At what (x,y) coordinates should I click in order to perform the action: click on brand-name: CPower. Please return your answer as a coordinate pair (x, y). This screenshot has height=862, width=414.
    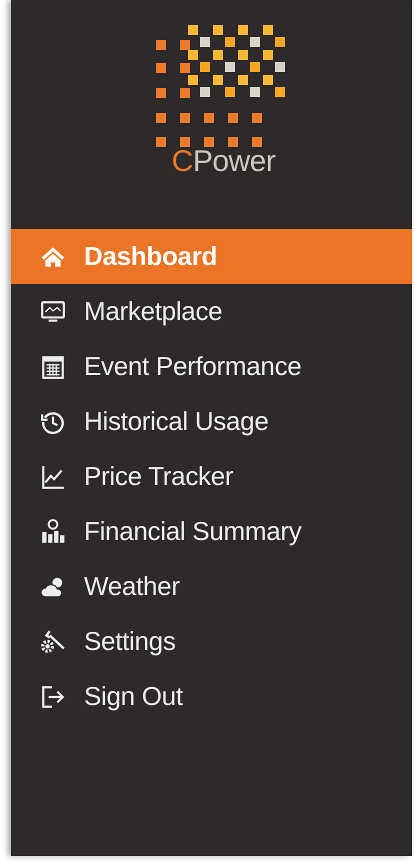
    Looking at the image, I should click on (224, 162).